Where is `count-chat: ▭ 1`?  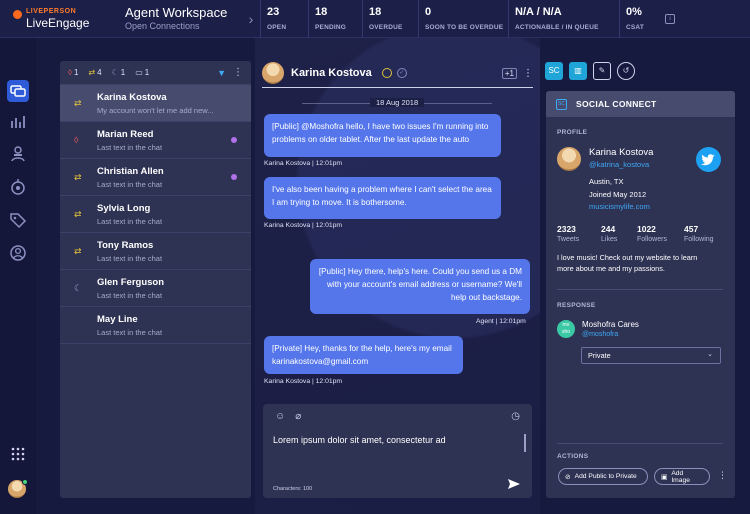
count-chat: ▭ 1 is located at coordinates (142, 72).